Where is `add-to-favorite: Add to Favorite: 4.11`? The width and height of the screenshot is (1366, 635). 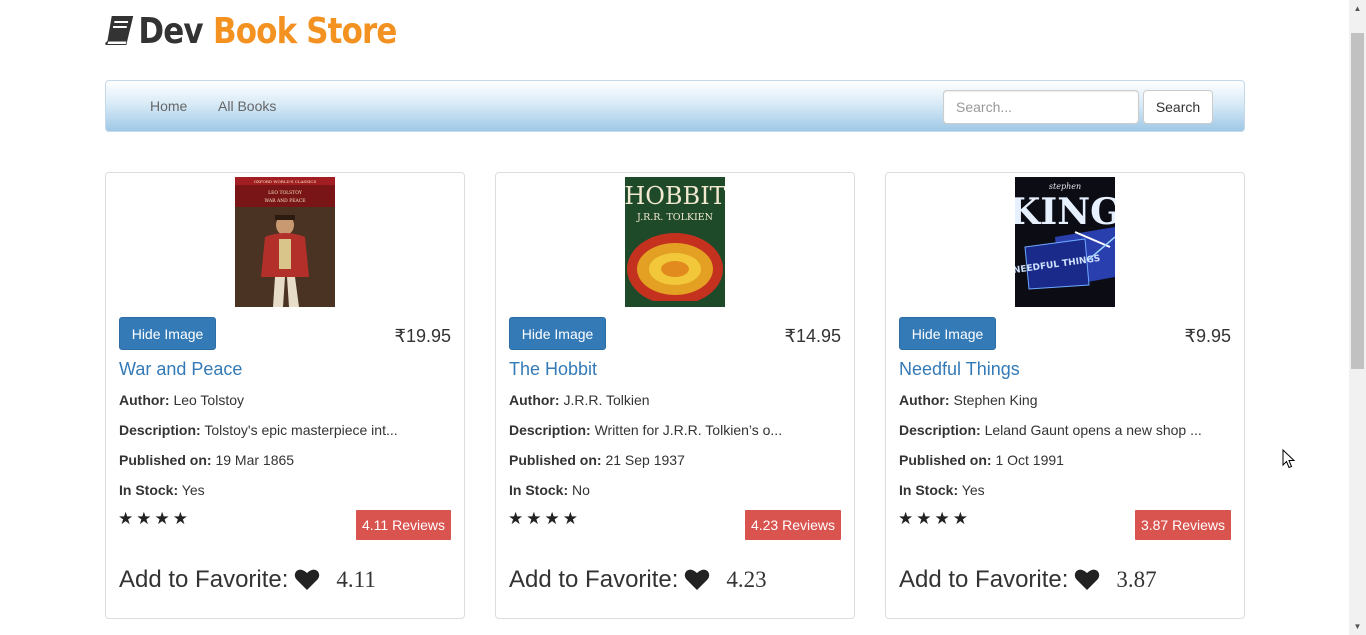
add-to-favorite: Add to Favorite: 4.11 is located at coordinates (247, 580).